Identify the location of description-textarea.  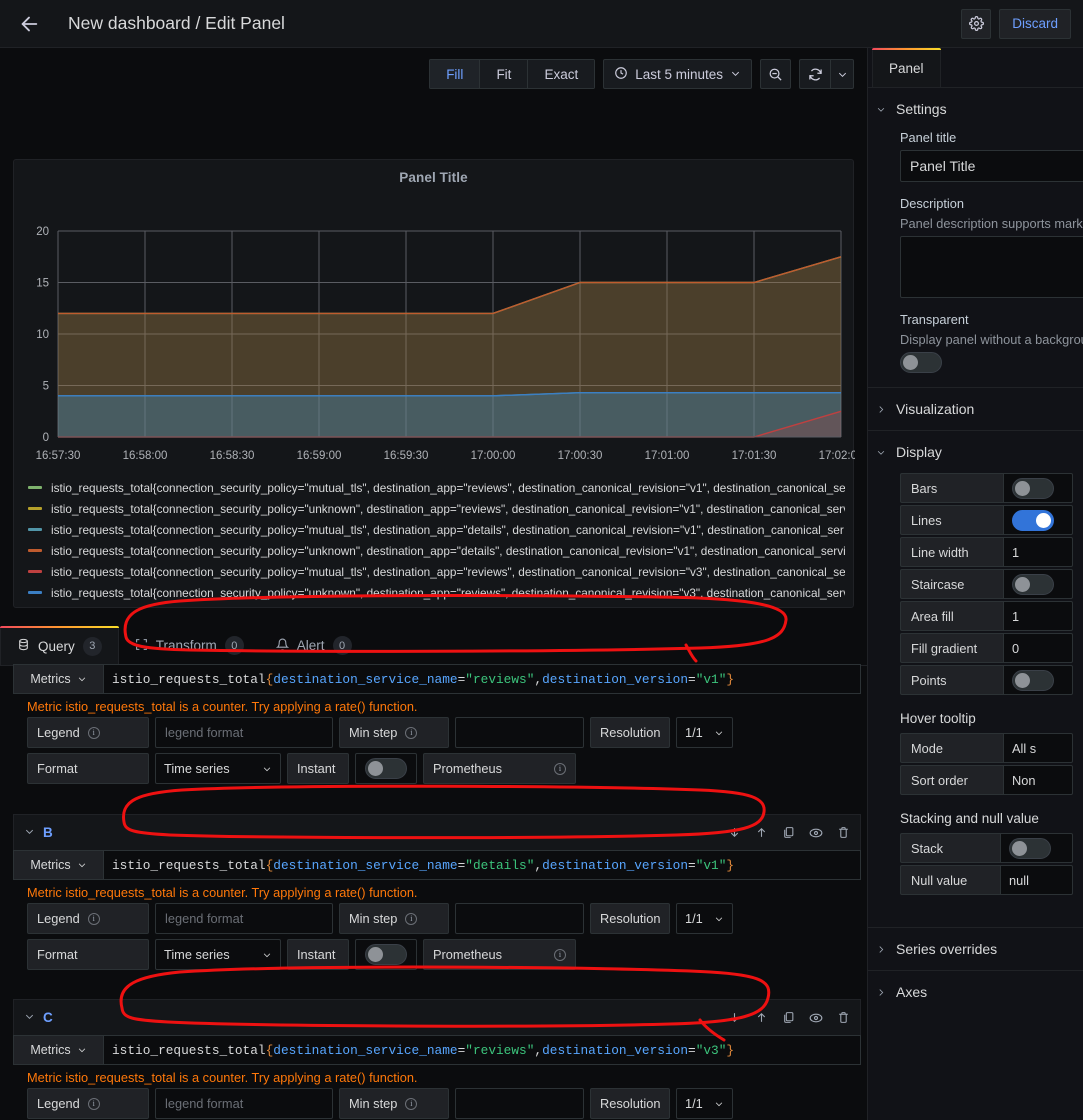
(991, 267).